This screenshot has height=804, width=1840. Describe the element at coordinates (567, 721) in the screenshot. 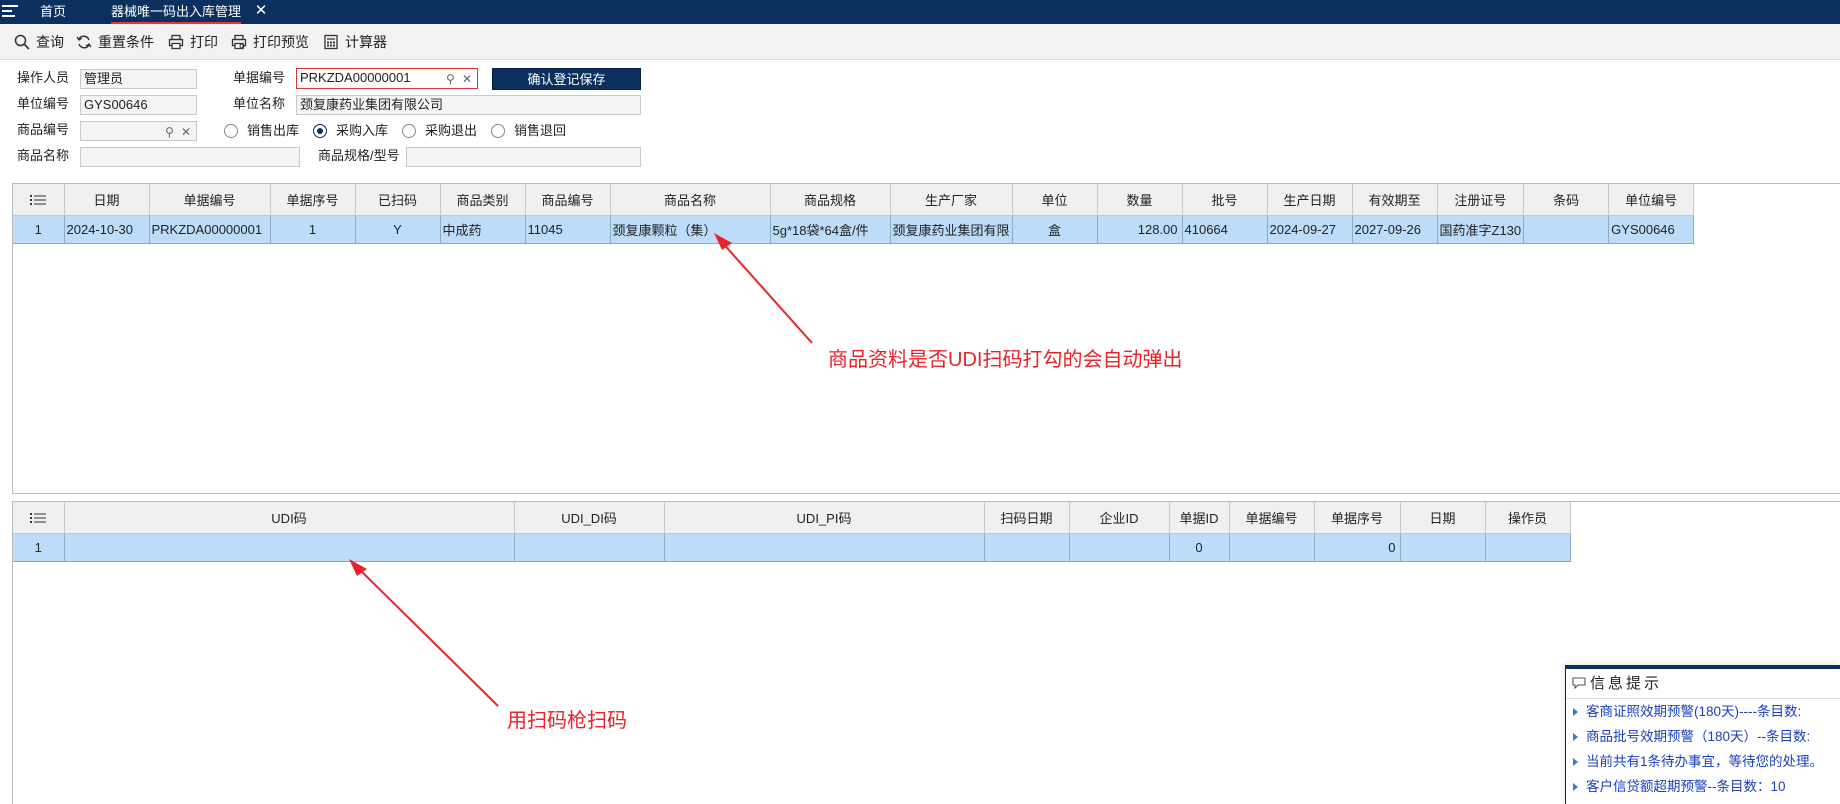

I see `annotation-note-scan: 用扫码枪扫码` at that location.